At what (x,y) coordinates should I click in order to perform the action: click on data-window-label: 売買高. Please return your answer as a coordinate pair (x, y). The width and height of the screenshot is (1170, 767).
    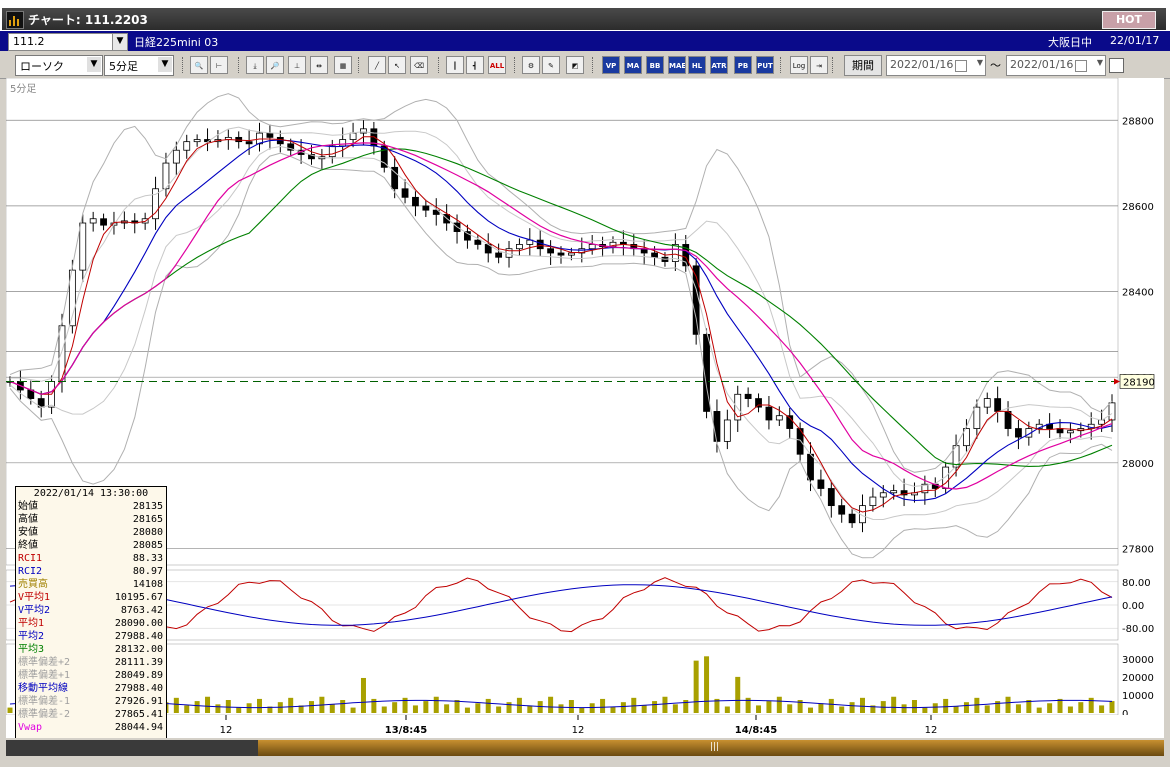
    Looking at the image, I should click on (33, 584).